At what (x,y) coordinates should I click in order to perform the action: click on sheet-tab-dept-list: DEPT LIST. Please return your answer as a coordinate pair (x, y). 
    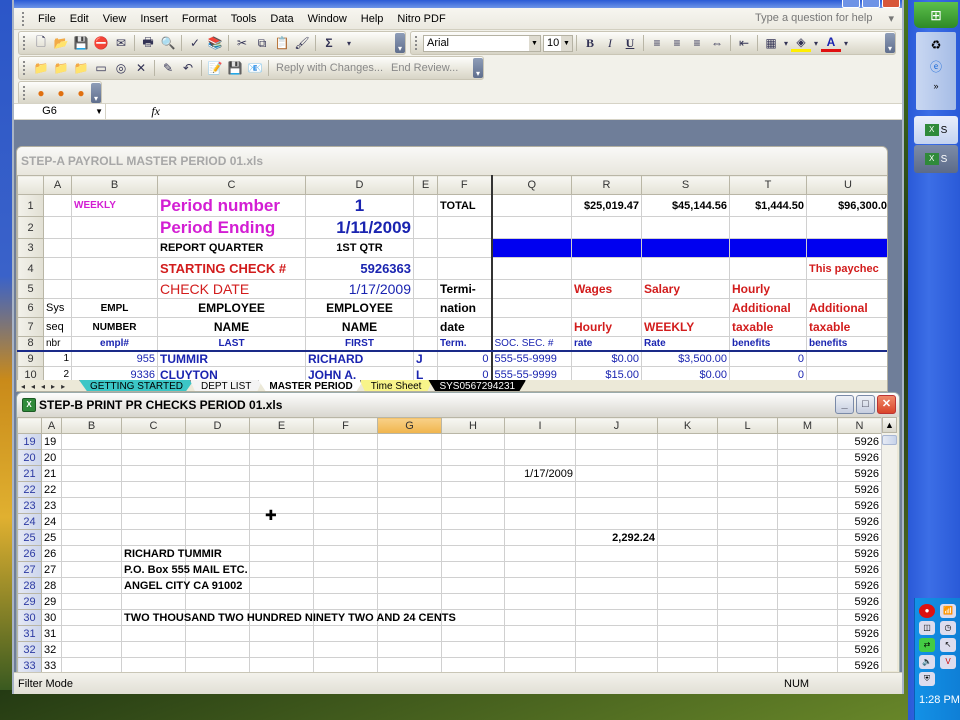
    Looking at the image, I should click on (226, 385).